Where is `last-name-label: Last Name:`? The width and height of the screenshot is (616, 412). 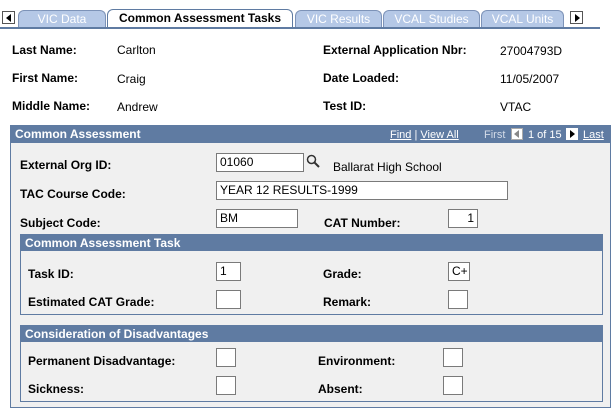 last-name-label: Last Name: is located at coordinates (44, 50).